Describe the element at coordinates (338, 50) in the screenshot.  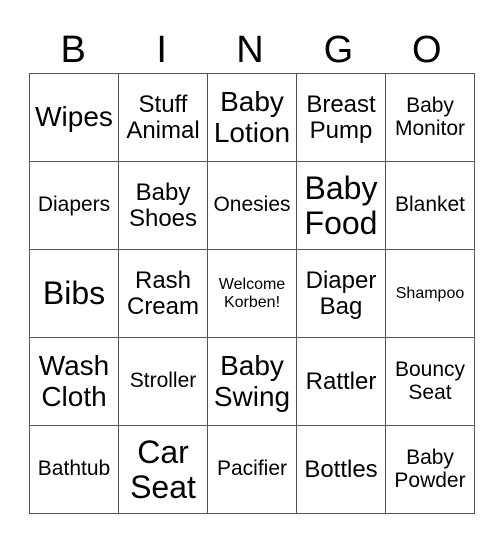
I see `header-letter-g: G` at that location.